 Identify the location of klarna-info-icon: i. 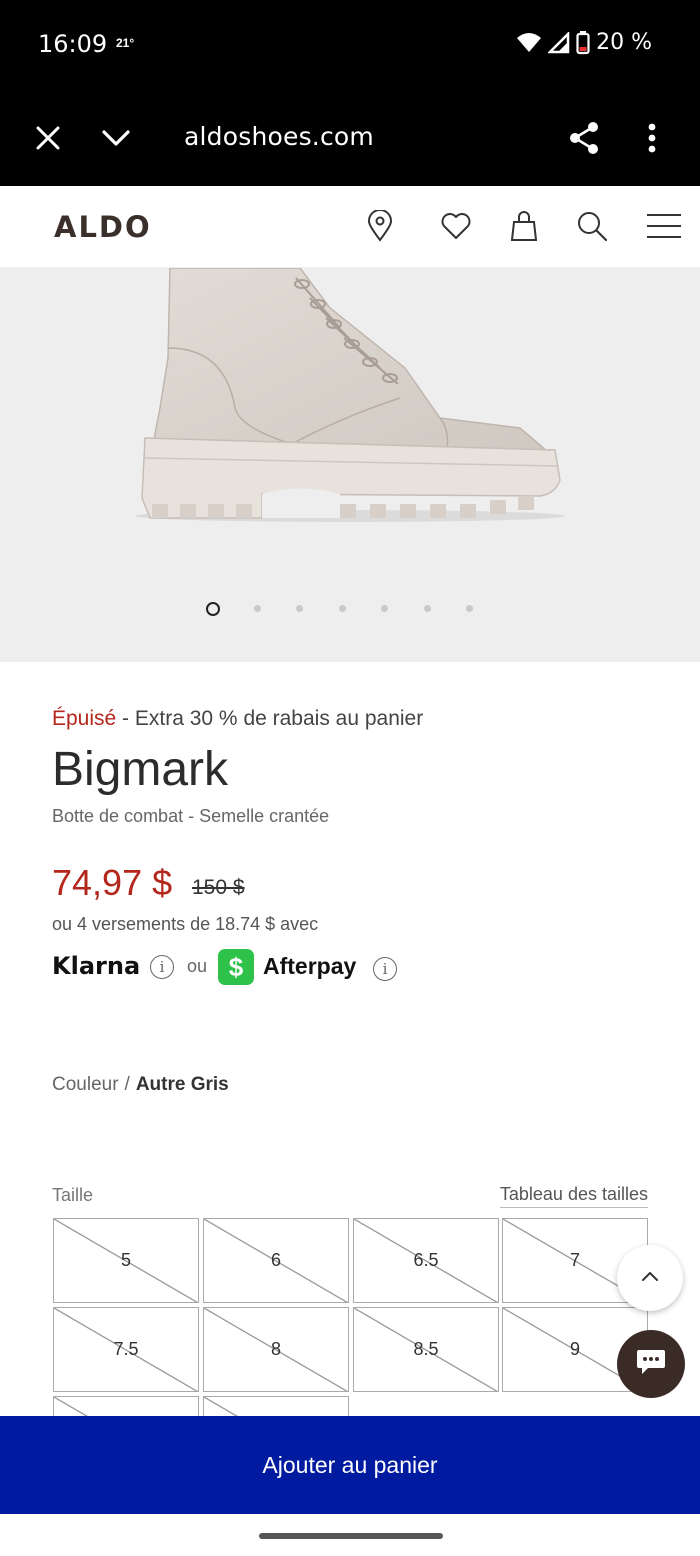
(162, 967).